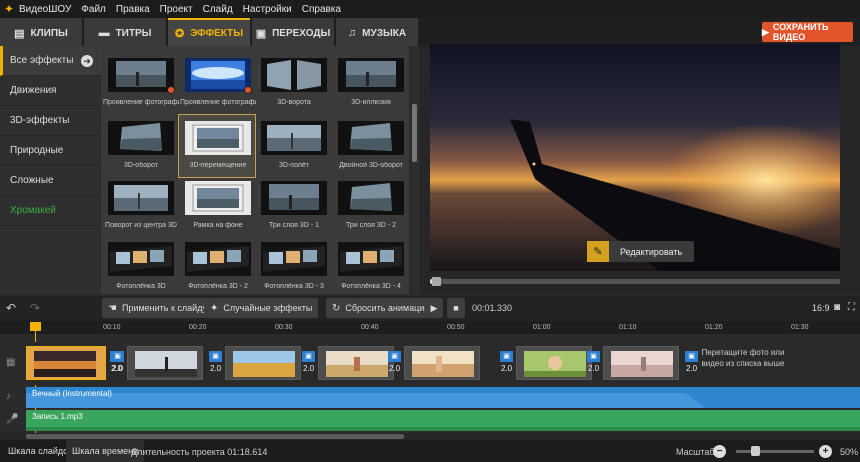 The width and height of the screenshot is (860, 462). What do you see at coordinates (125, 32) in the screenshot?
I see `tab-titles: ▬ ТИТРЫ` at bounding box center [125, 32].